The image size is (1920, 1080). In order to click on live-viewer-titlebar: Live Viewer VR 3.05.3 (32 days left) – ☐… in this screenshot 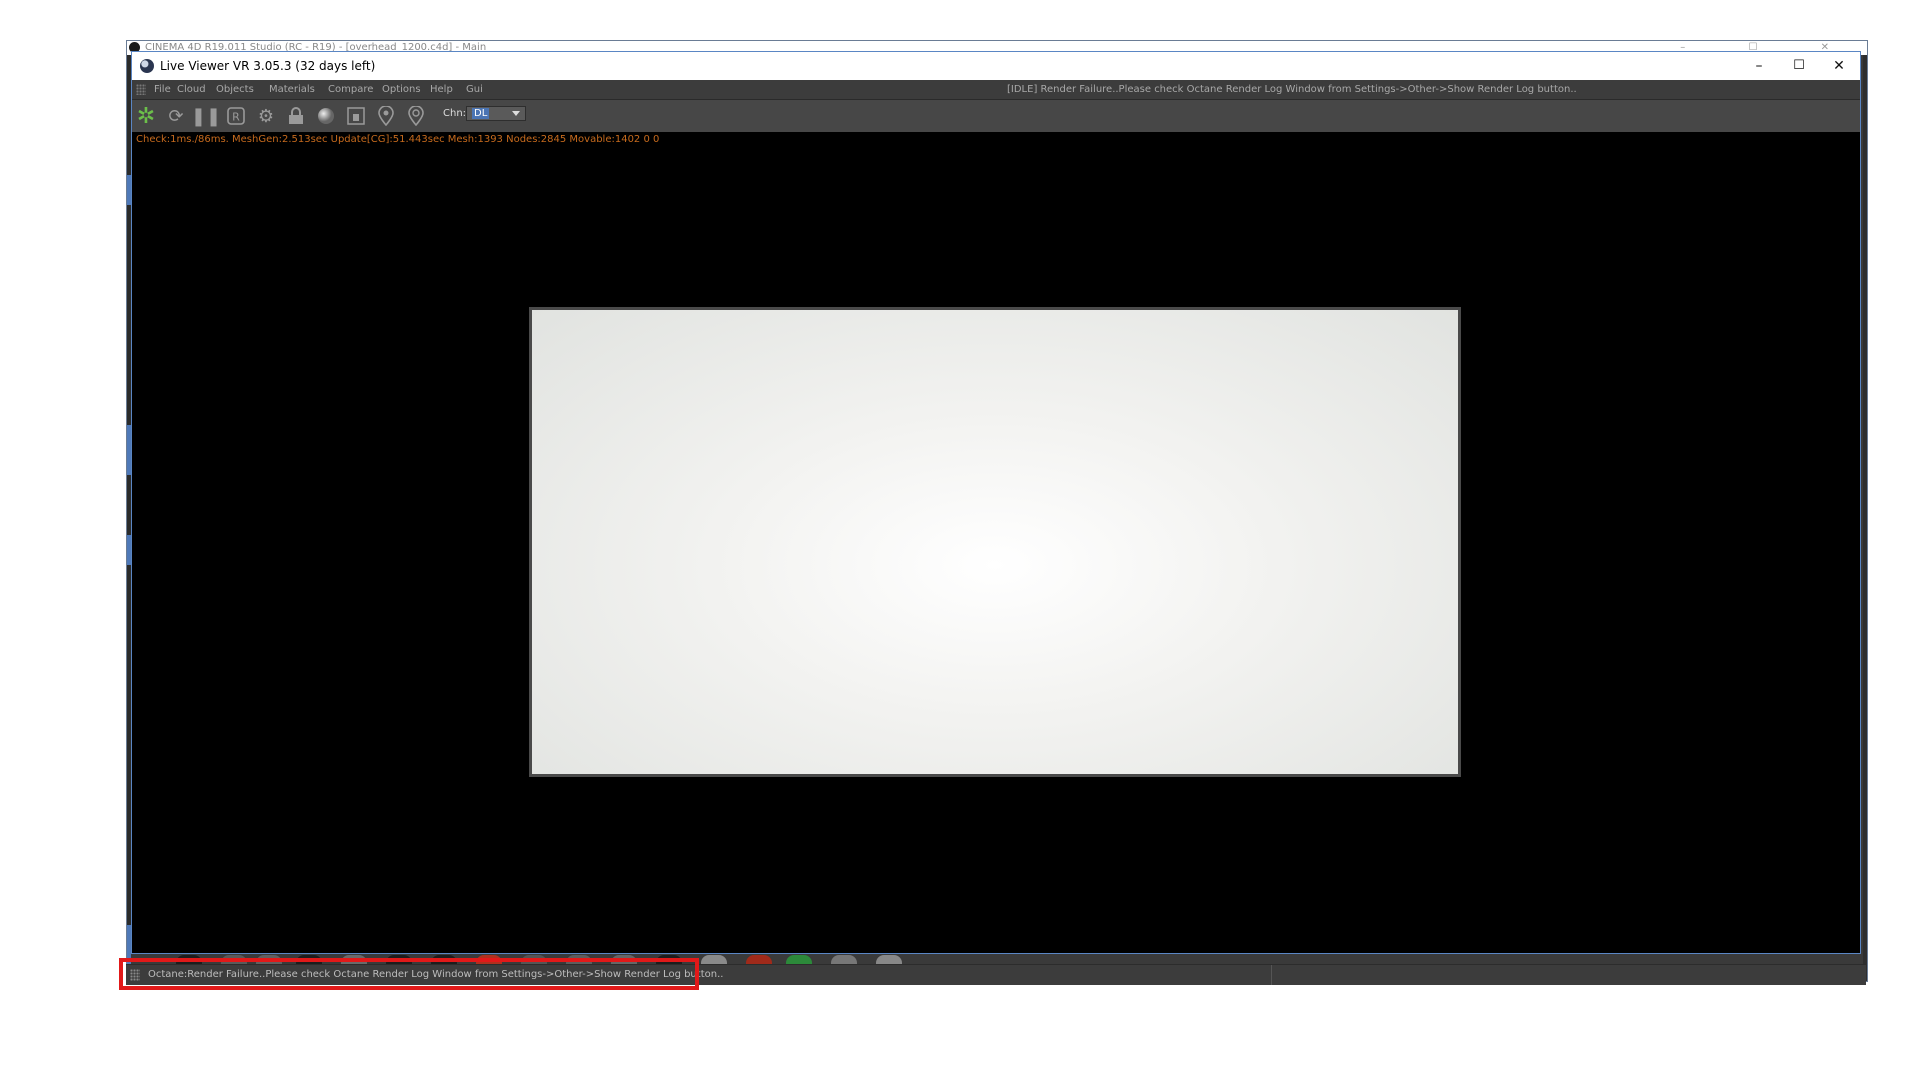, I will do `click(996, 66)`.